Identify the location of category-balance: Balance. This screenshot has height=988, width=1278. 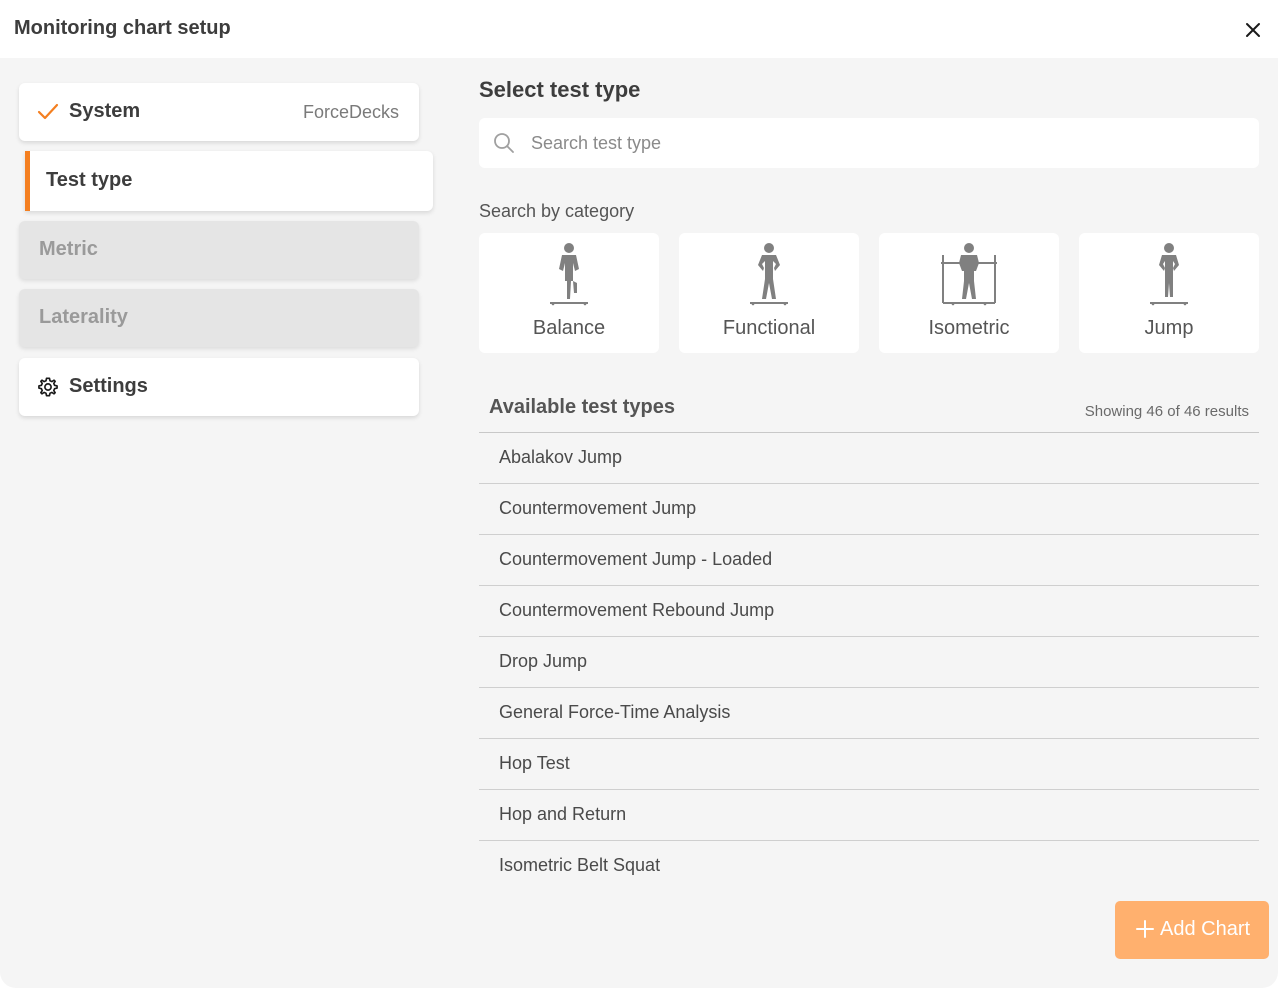
(569, 293).